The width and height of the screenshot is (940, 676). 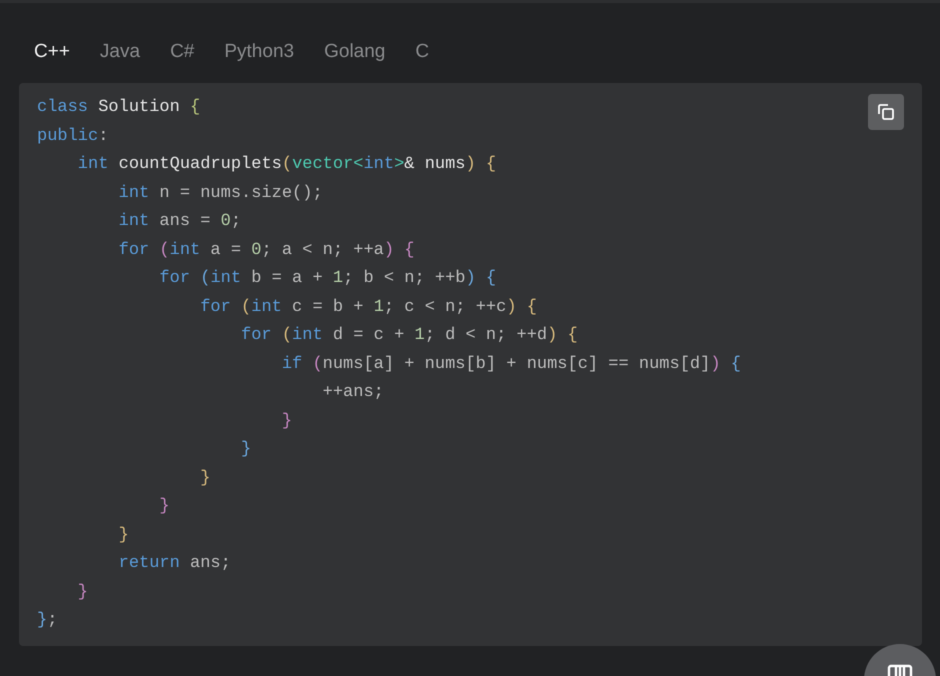 What do you see at coordinates (354, 52) in the screenshot?
I see `language-tab: Golang` at bounding box center [354, 52].